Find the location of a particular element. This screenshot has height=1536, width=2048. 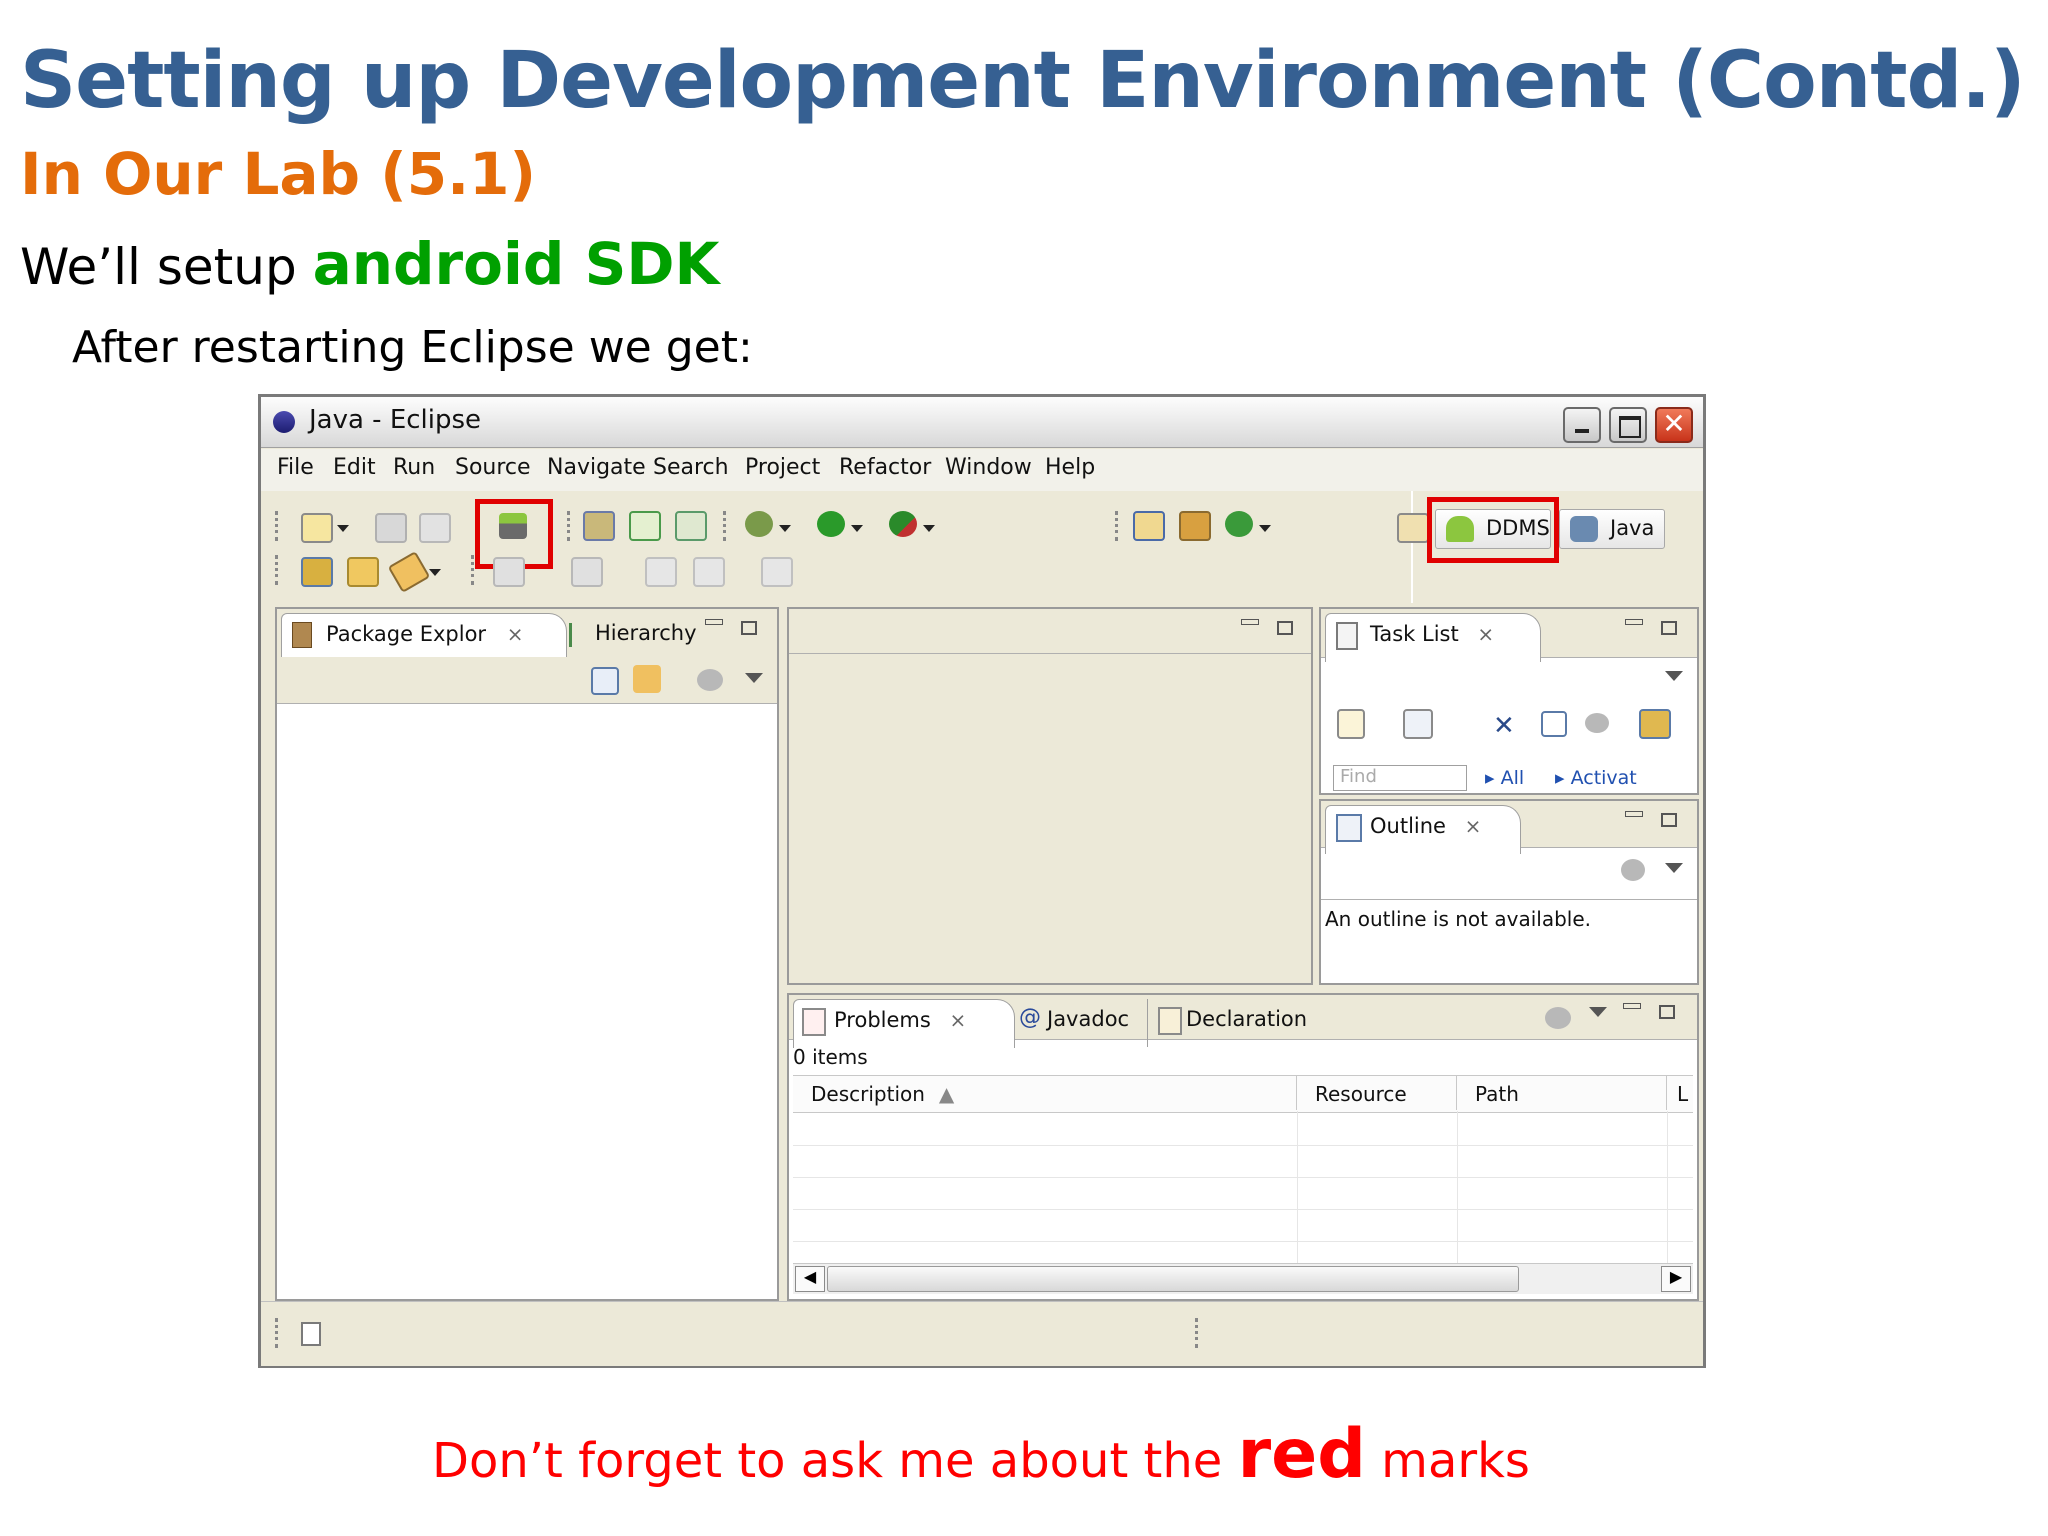

outline-divider is located at coordinates (1509, 899).